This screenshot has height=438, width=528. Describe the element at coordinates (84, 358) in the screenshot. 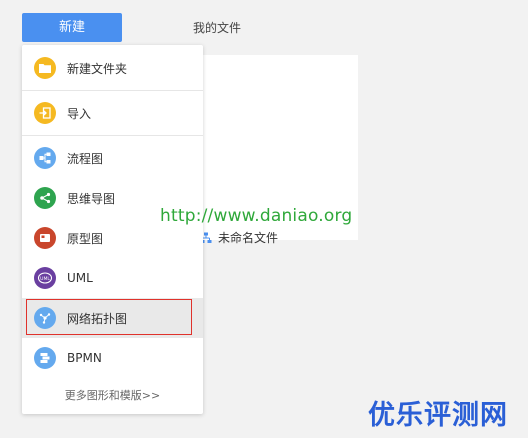

I see `menu-item-label: BPMN` at that location.